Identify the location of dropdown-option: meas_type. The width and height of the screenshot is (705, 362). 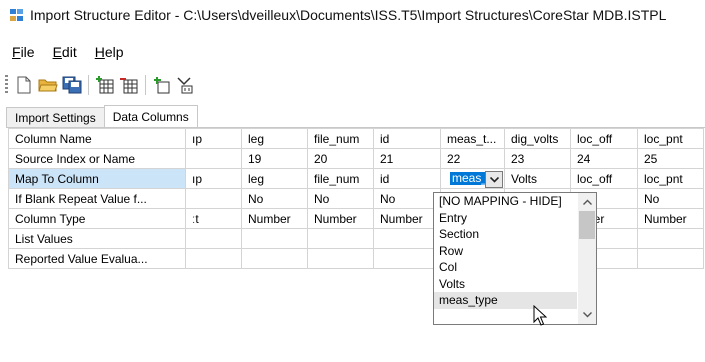
(505, 300).